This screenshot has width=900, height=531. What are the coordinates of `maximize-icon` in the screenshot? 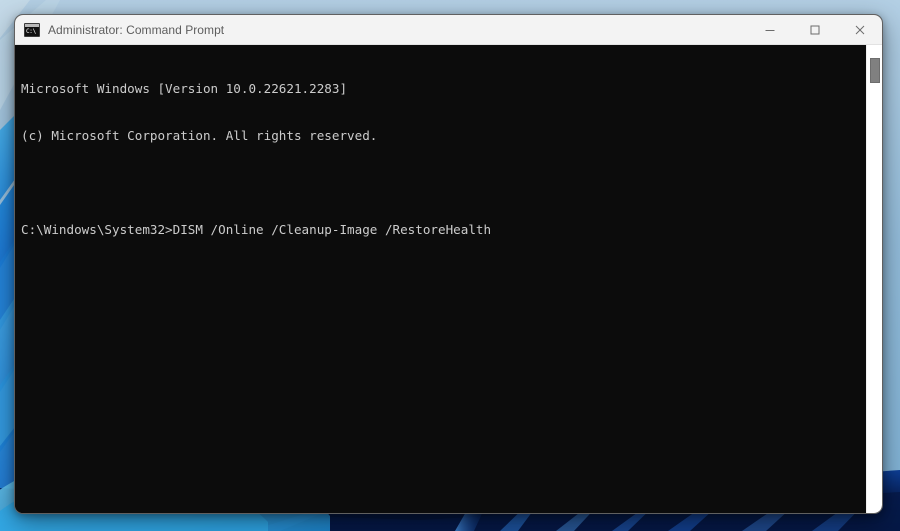 It's located at (814, 29).